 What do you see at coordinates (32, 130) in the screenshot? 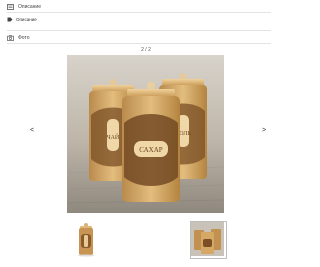
I see `prev-arrow-button: <` at bounding box center [32, 130].